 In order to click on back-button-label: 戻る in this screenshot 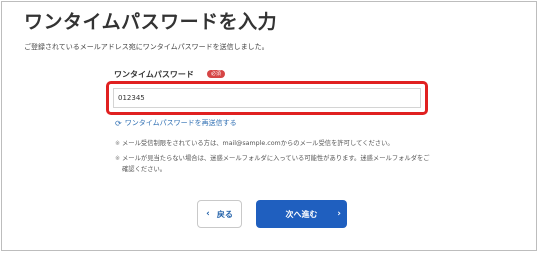, I will do `click(224, 214)`.